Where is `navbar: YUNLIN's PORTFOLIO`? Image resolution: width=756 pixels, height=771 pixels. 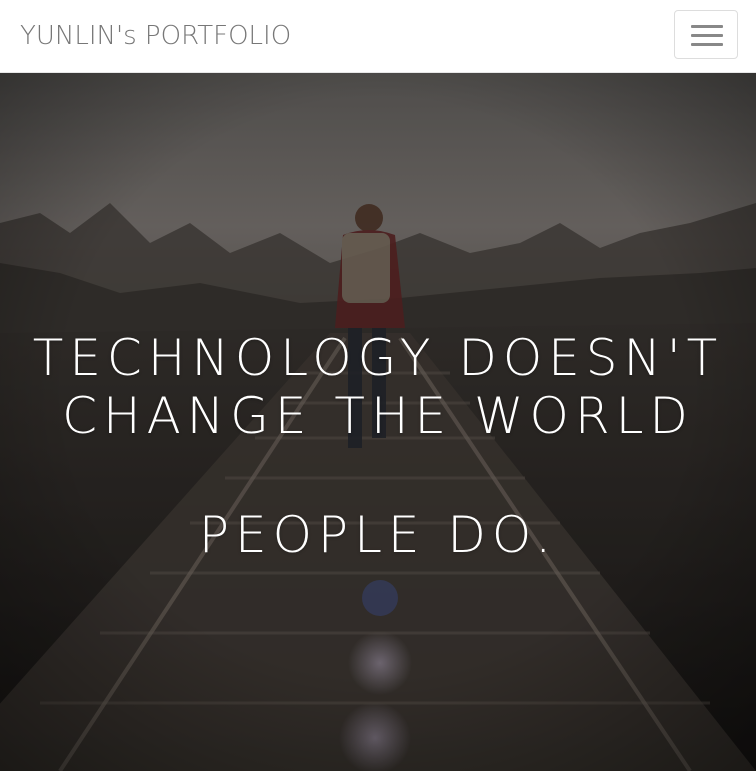
navbar: YUNLIN's PORTFOLIO is located at coordinates (378, 36).